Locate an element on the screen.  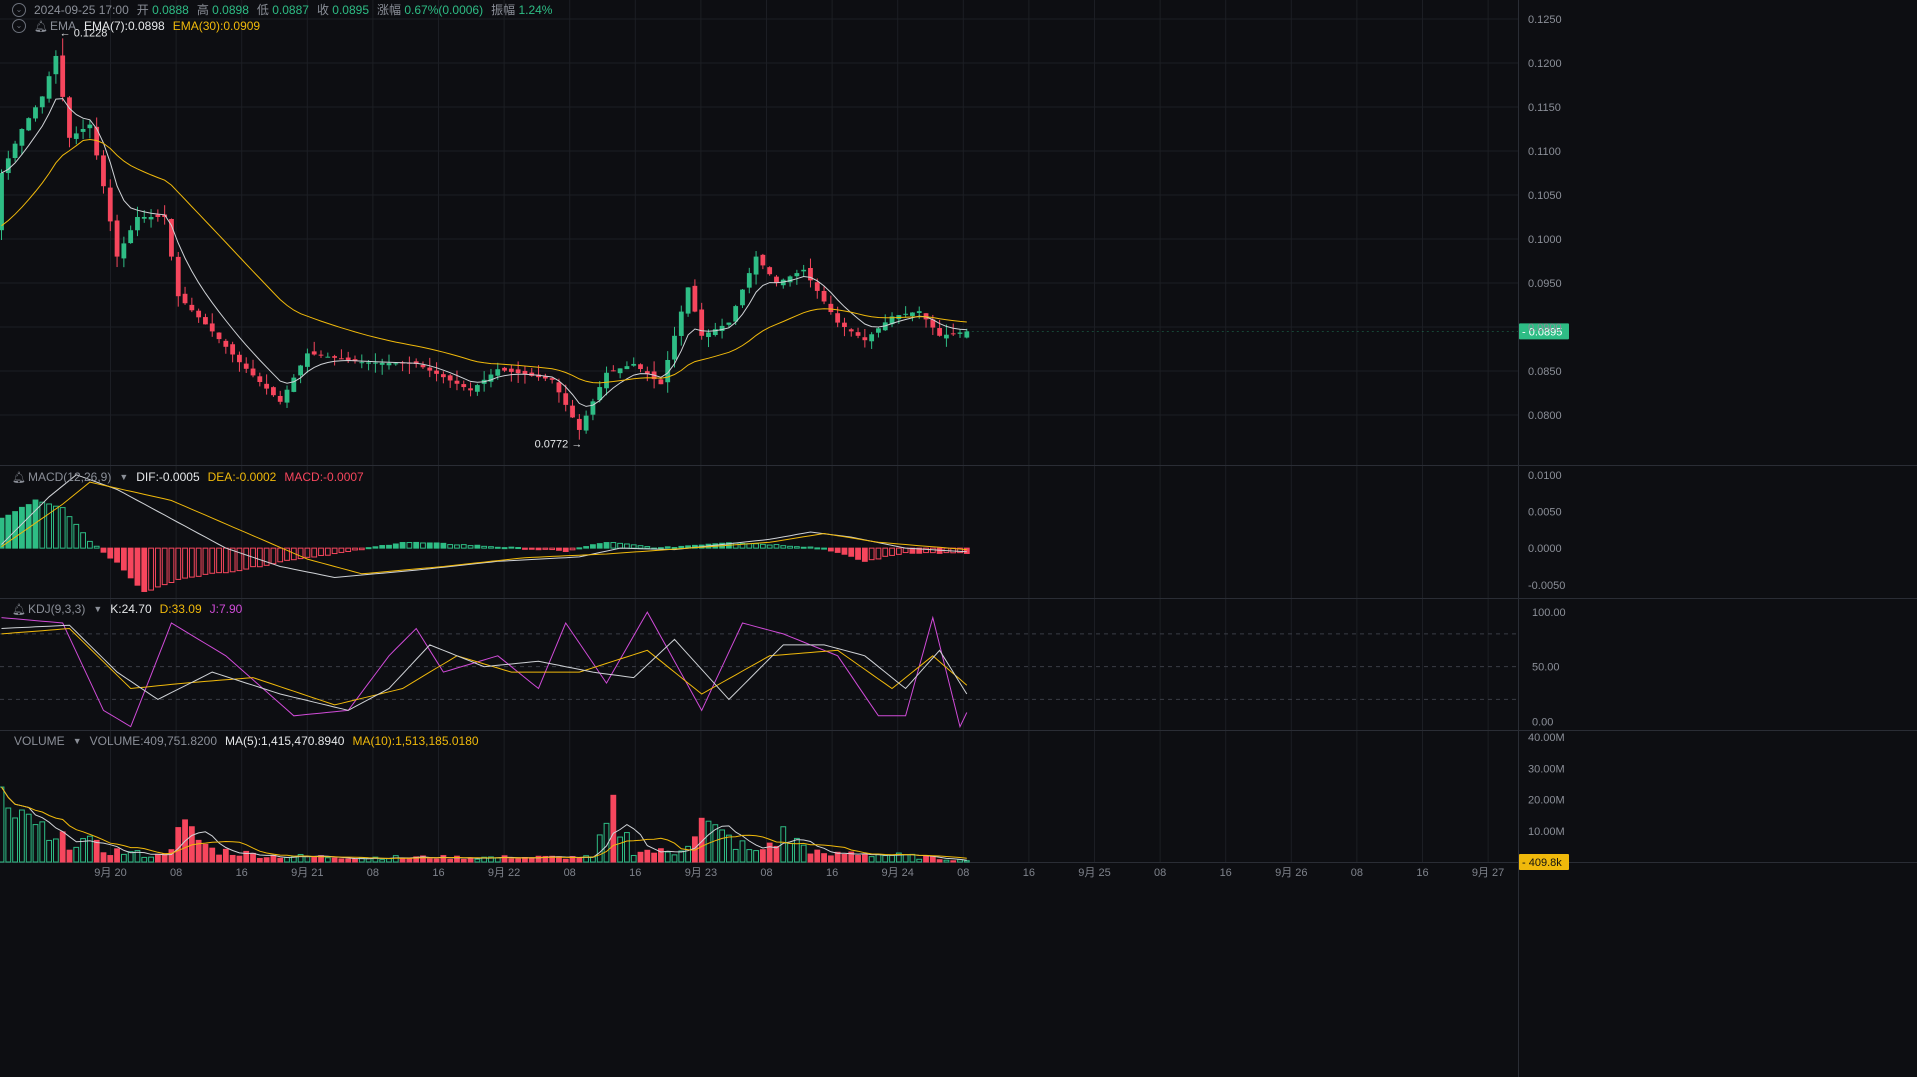
macd-label: MACD(12,26,9) is located at coordinates (69, 477).